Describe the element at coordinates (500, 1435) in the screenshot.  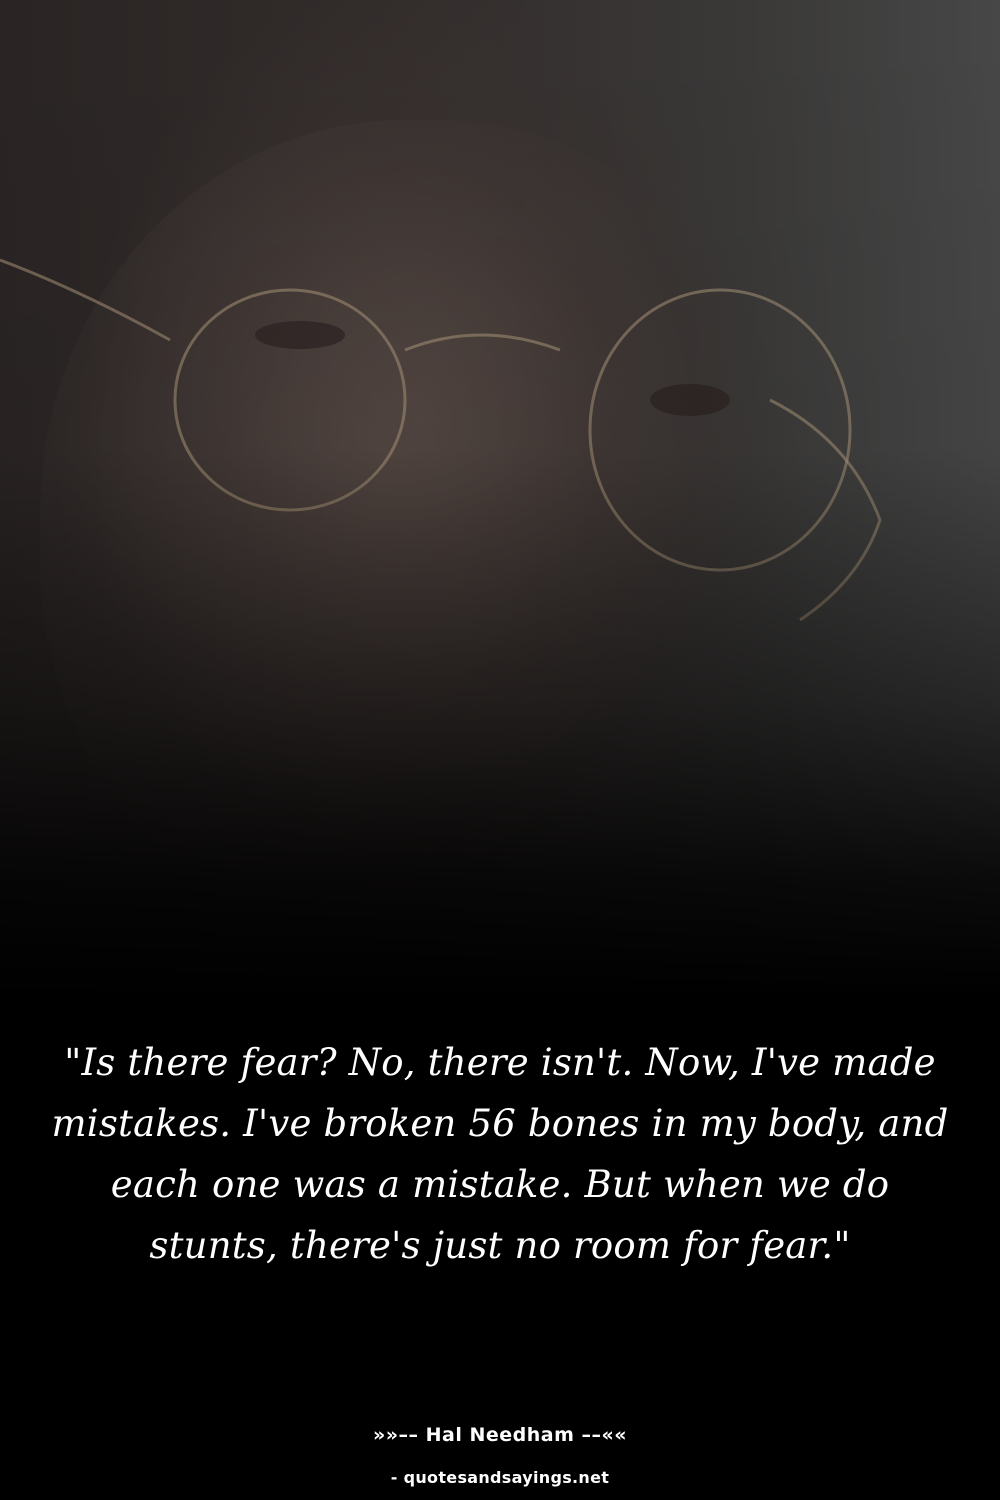
I see `author-attribution: »»–– Hal Needham ––««` at that location.